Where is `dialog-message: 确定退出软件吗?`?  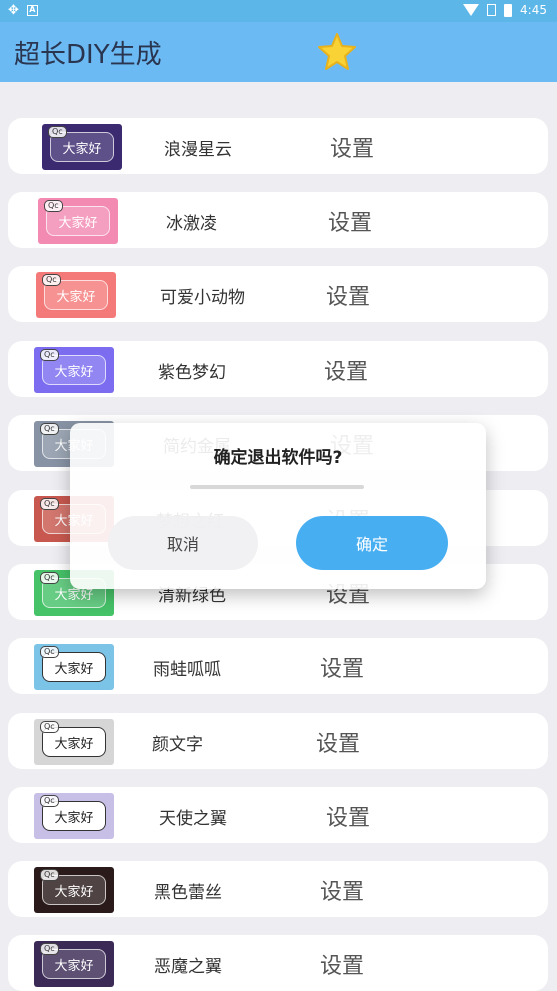 dialog-message: 确定退出软件吗? is located at coordinates (278, 458).